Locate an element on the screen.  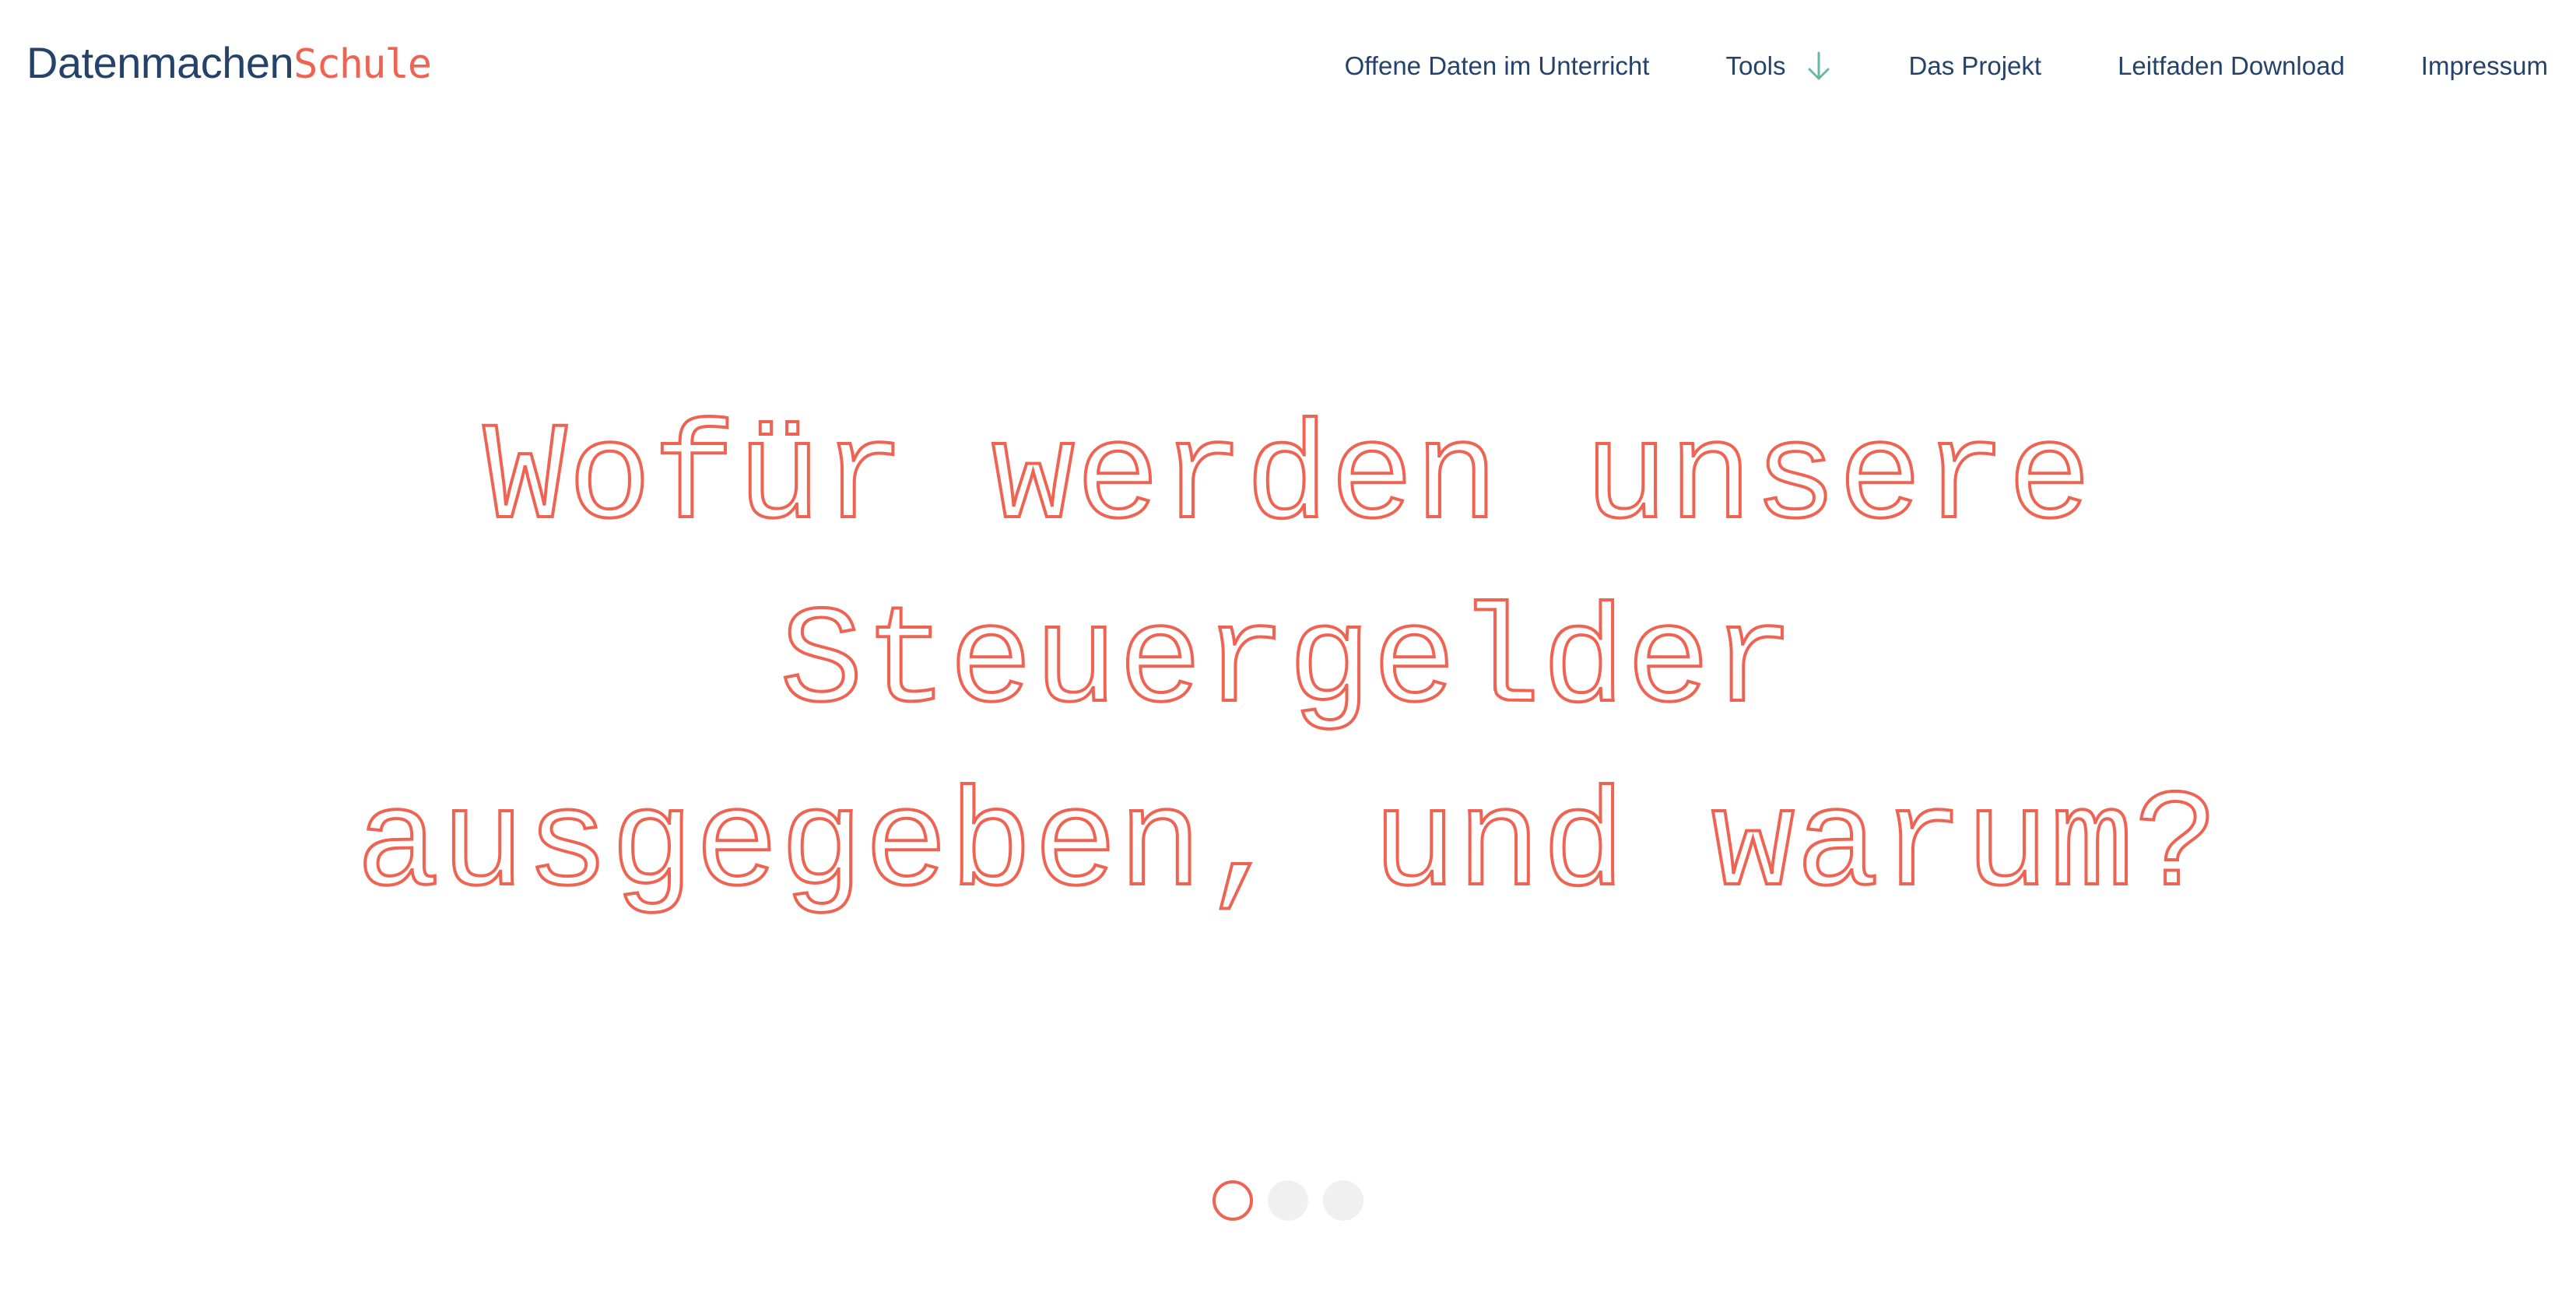
site-logo: Datenmachen Schule is located at coordinates (229, 65).